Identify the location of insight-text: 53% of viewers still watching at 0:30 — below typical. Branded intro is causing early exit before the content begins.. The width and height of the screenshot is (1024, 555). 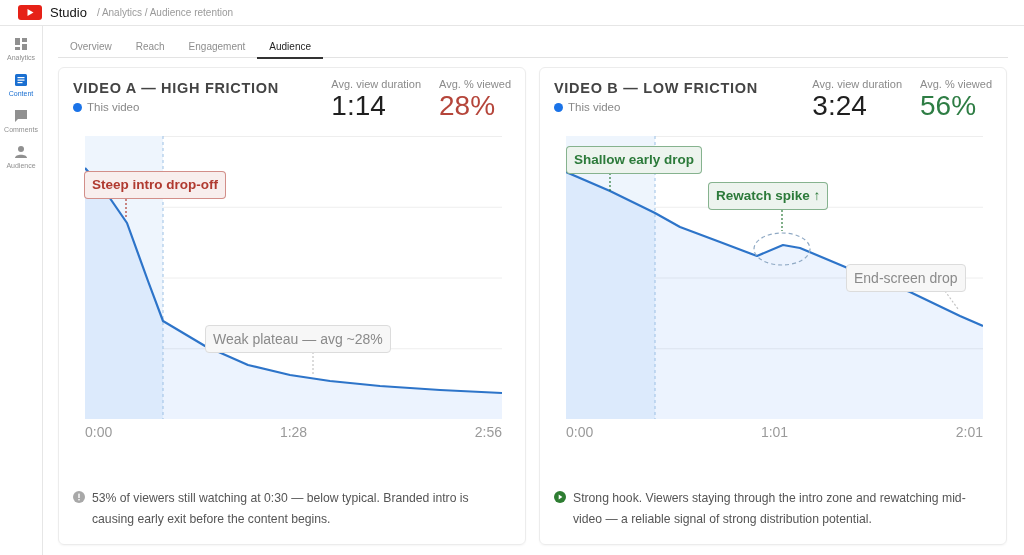
(281, 509).